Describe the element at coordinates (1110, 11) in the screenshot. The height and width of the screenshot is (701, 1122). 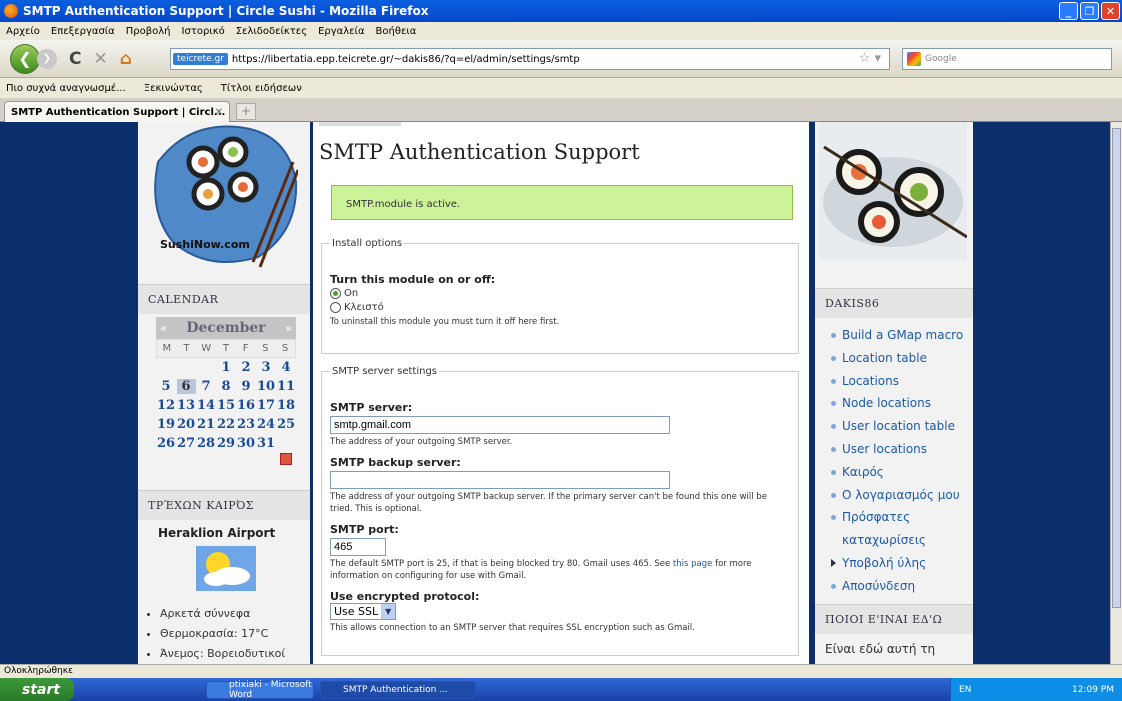
I see `close-button: ✕` at that location.